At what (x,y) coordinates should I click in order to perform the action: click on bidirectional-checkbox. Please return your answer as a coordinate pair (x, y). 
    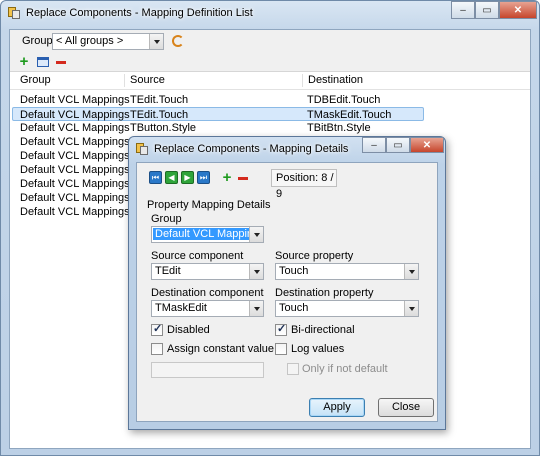
    Looking at the image, I should click on (281, 329).